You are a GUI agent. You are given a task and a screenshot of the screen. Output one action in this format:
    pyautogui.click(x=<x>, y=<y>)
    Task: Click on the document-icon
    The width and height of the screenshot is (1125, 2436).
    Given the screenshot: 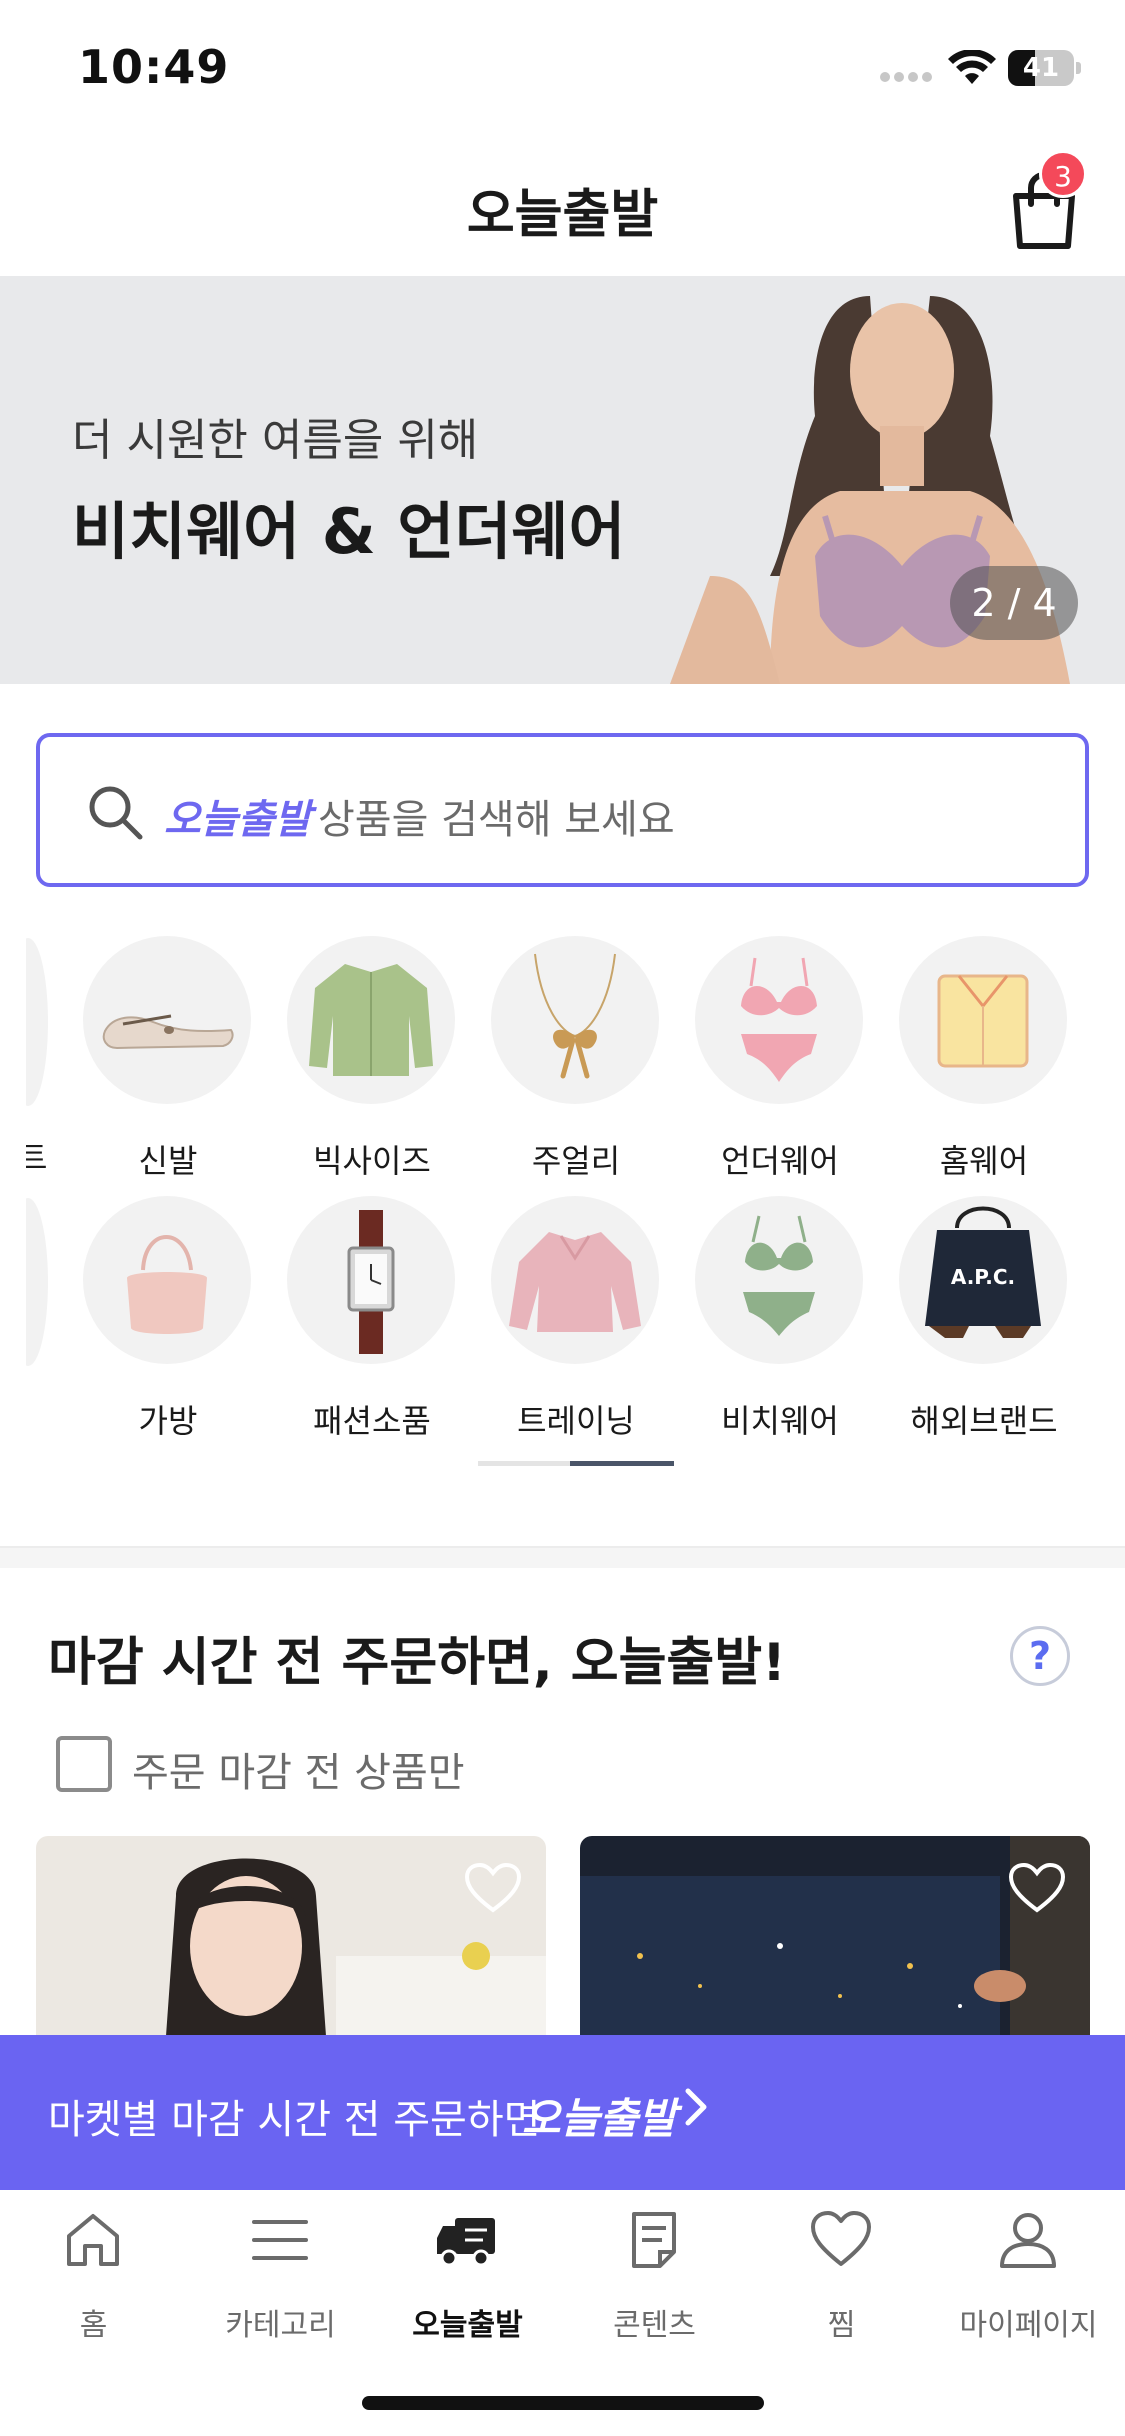 What is the action you would take?
    pyautogui.click(x=654, y=2240)
    